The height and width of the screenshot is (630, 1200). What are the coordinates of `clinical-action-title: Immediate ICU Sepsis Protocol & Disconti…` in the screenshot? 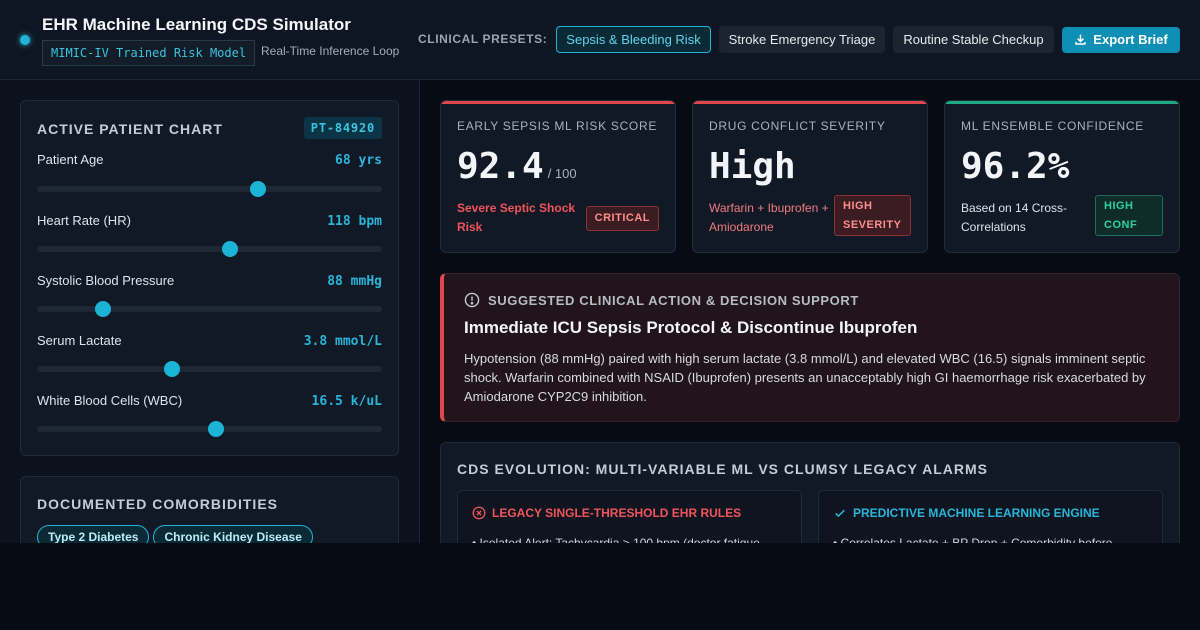 It's located at (691, 327).